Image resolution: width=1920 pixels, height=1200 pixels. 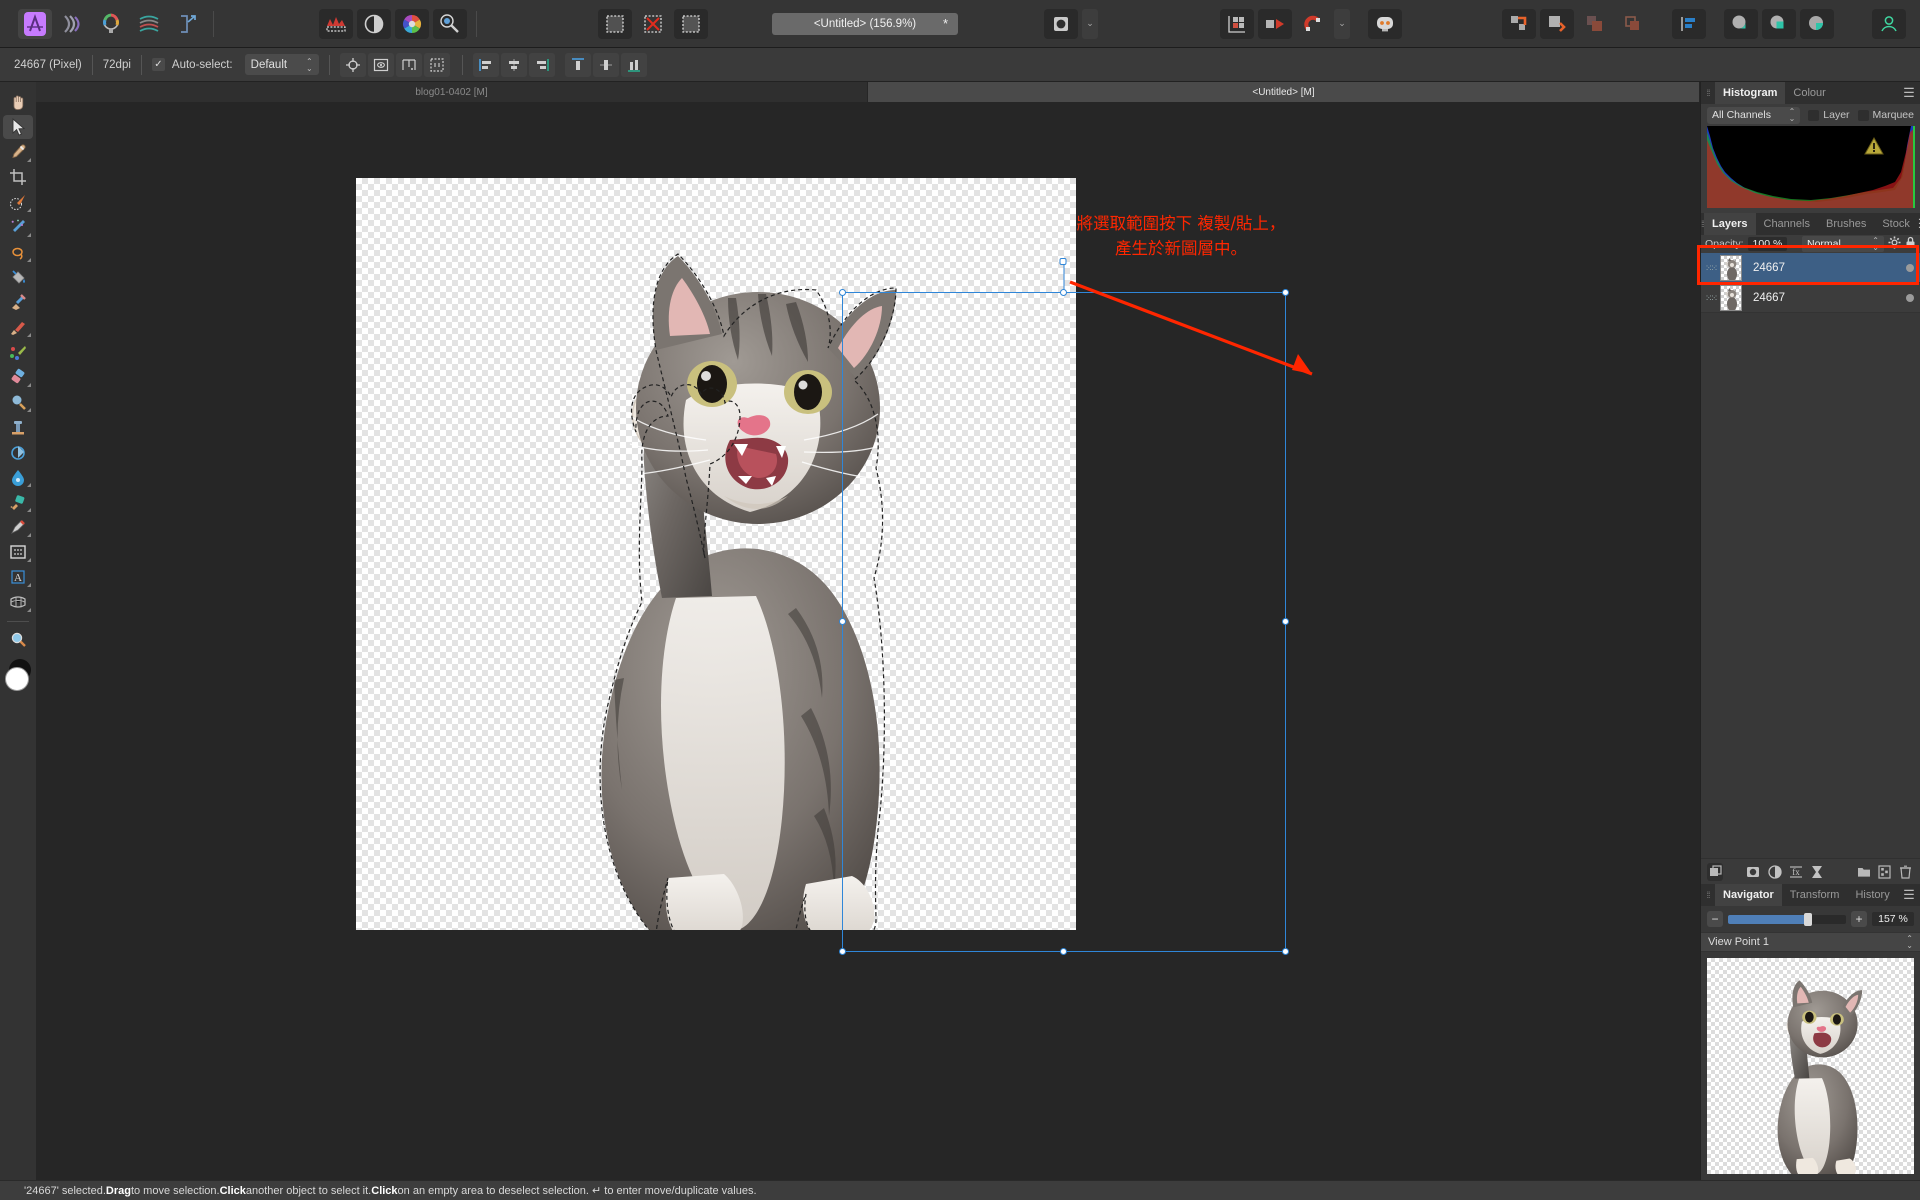 I want to click on foreground-colour-swatch, so click(x=17, y=679).